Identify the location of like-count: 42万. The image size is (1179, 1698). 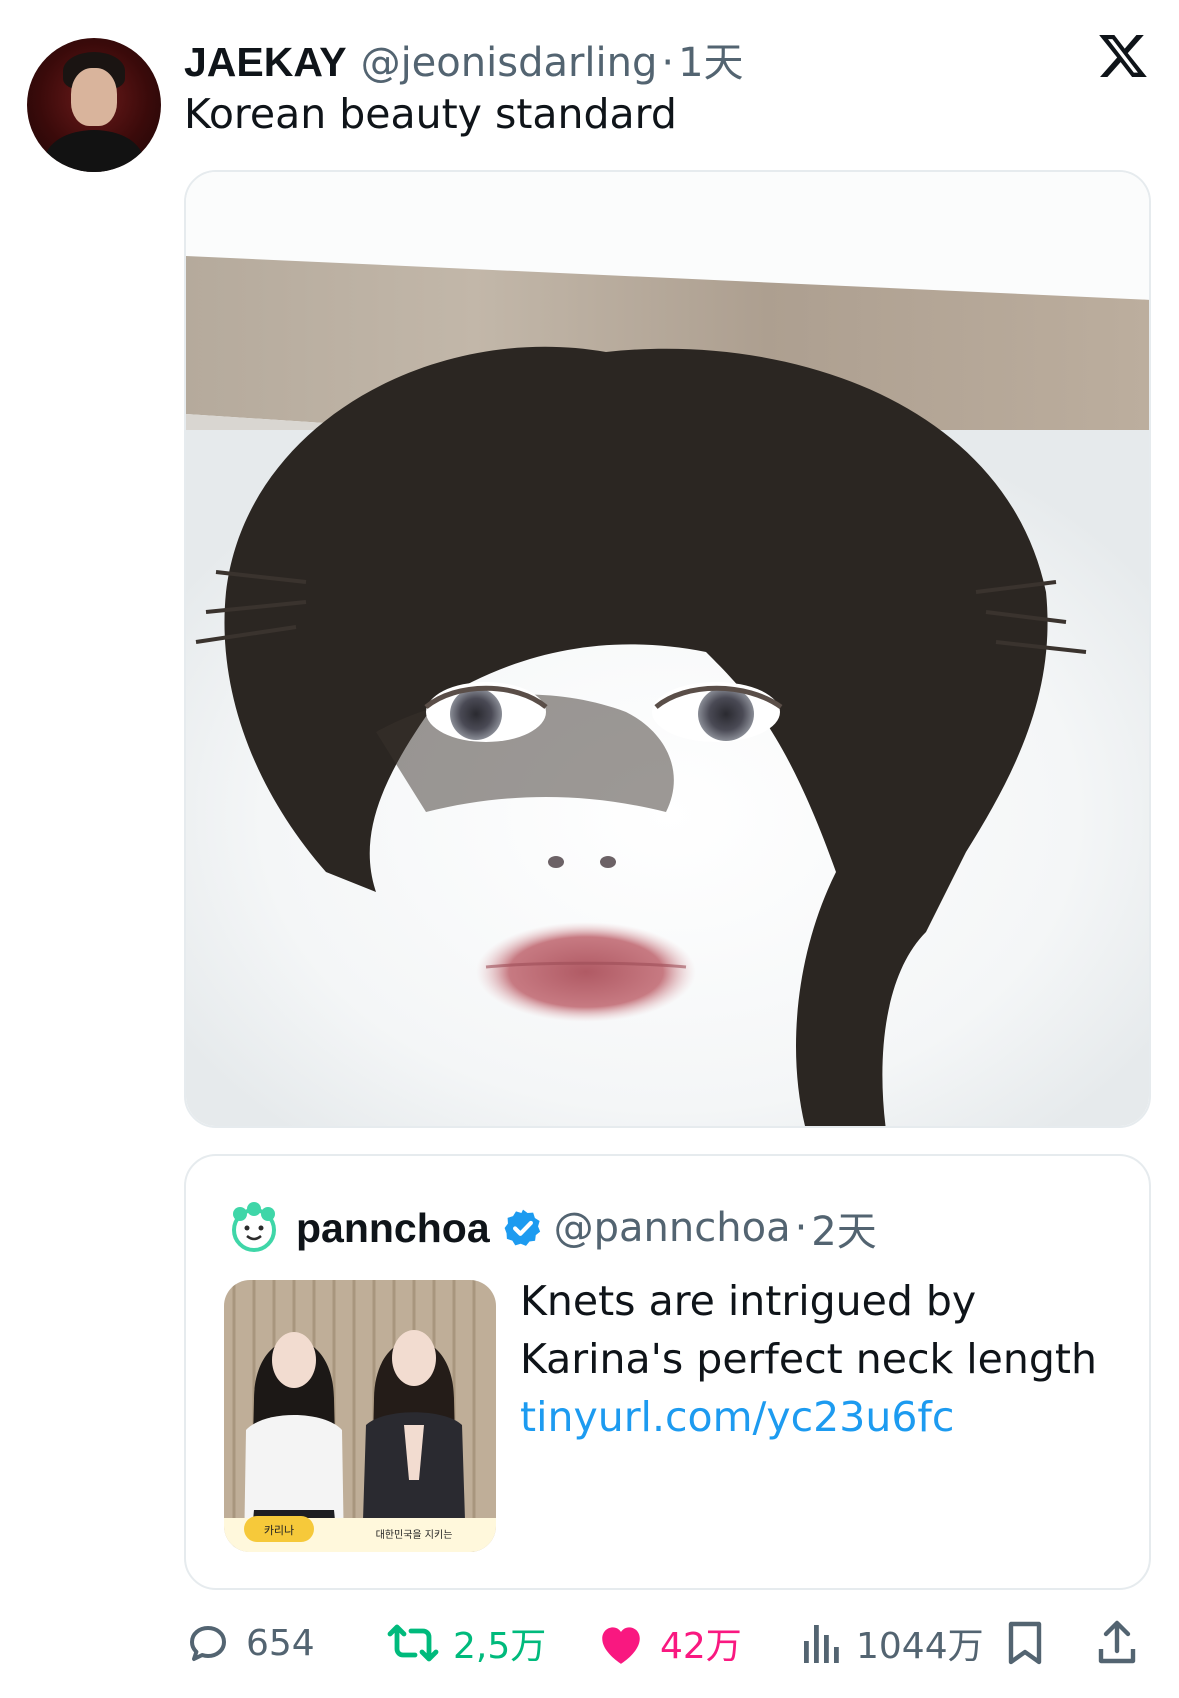
(701, 1646).